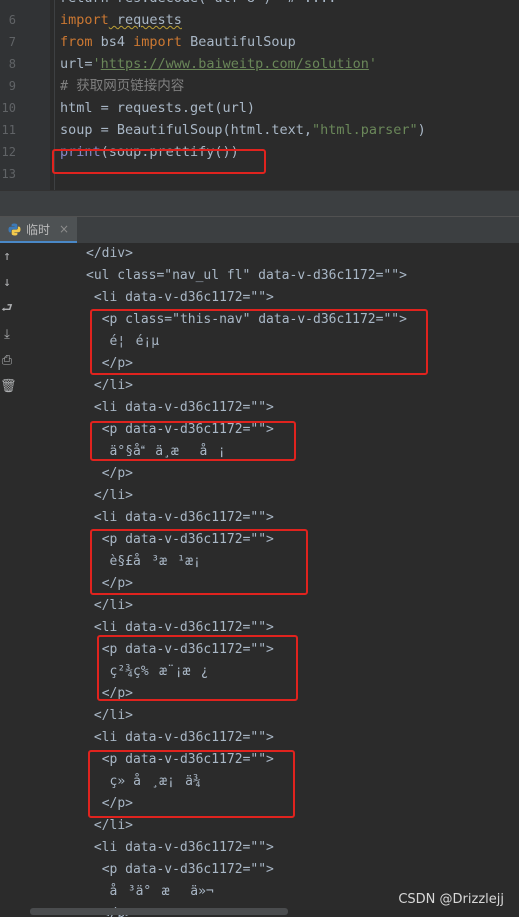 The height and width of the screenshot is (917, 519). Describe the element at coordinates (7, 283) in the screenshot. I see `down-arrow-icon: ↓` at that location.